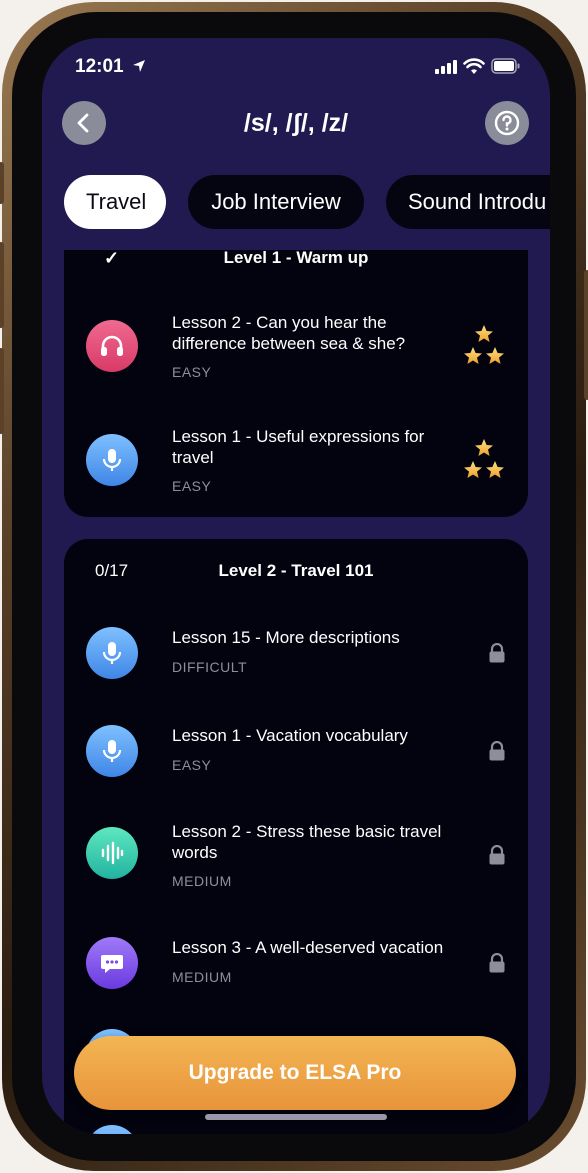  What do you see at coordinates (296, 1117) in the screenshot?
I see `home-indicator` at bounding box center [296, 1117].